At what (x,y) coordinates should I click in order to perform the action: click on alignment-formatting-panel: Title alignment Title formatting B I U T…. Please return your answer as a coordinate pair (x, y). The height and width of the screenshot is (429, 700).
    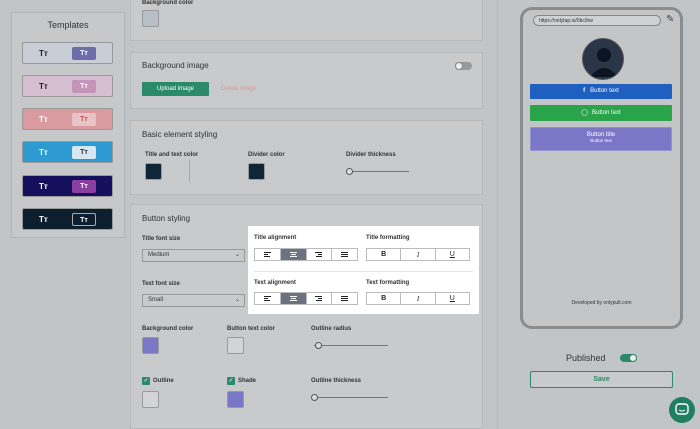
    Looking at the image, I should click on (363, 270).